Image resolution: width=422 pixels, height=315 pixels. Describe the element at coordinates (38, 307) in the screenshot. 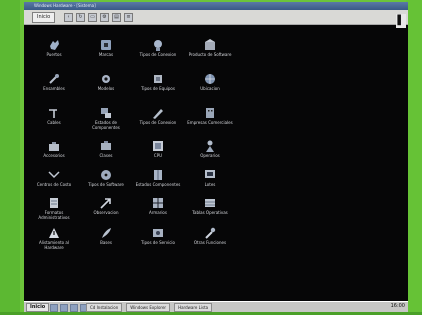

I see `start-button: Inicio` at that location.